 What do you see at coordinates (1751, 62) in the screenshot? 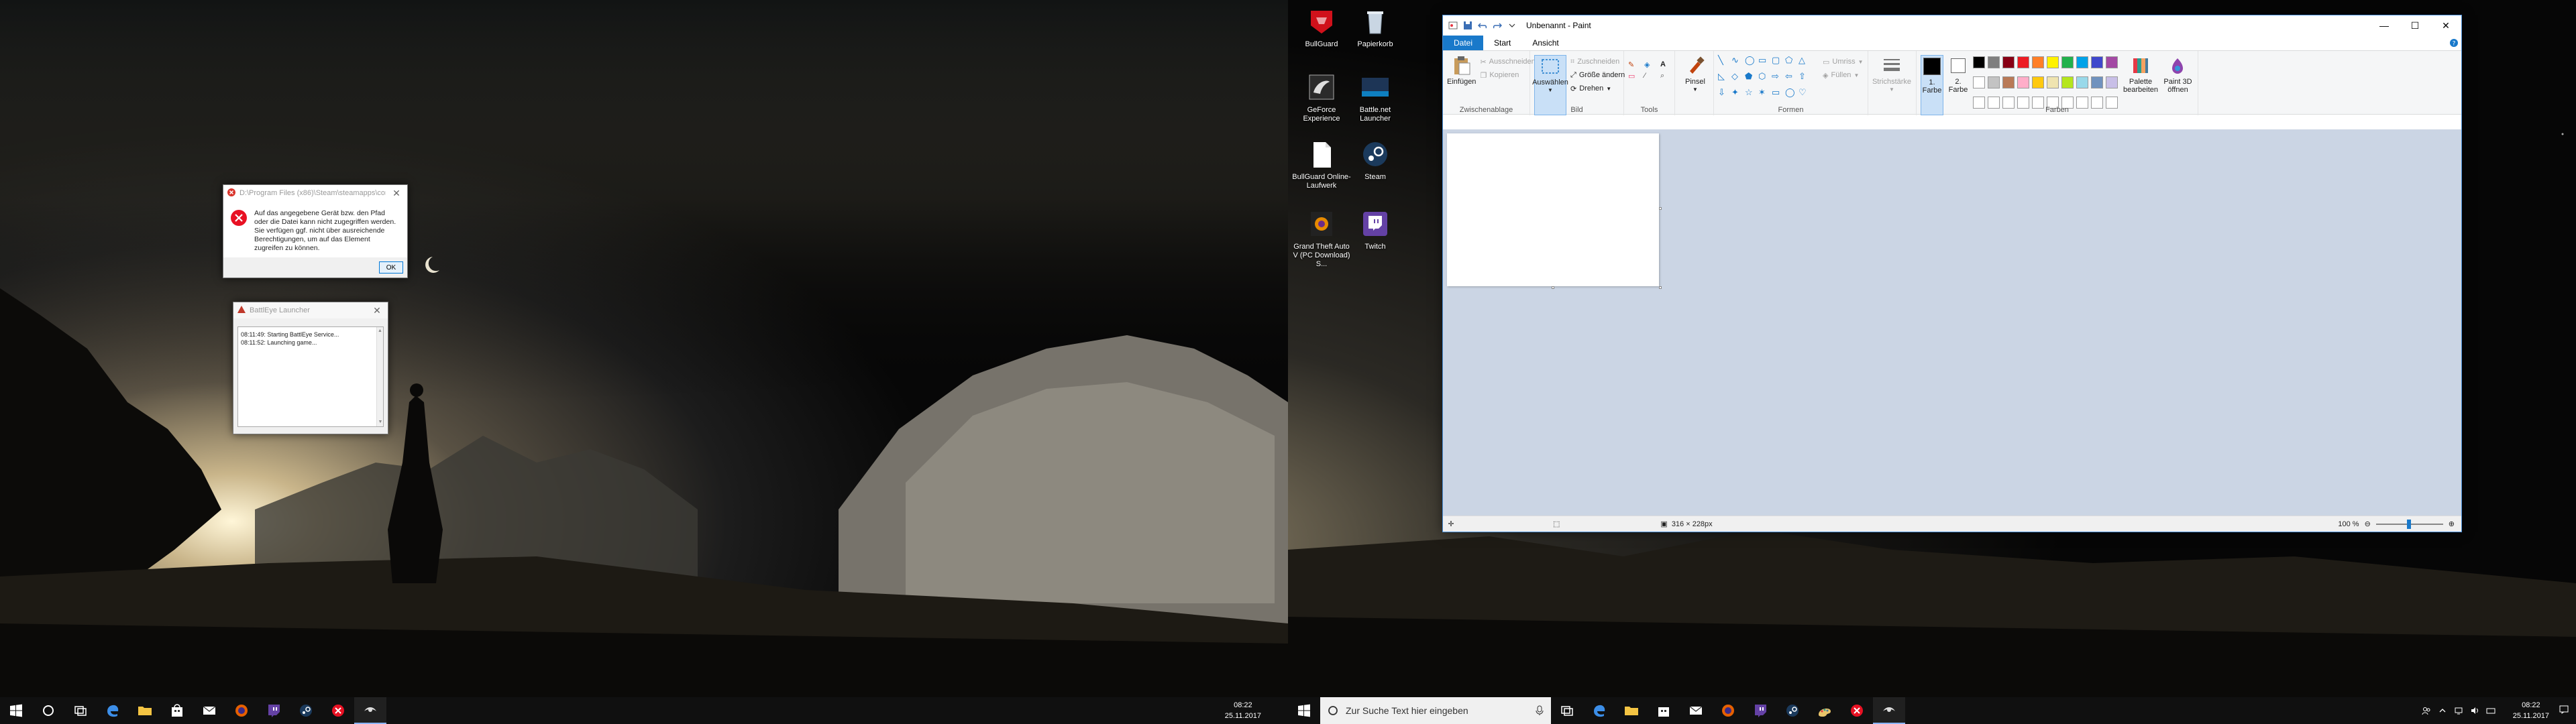
I see `oval-icon: ◯` at bounding box center [1751, 62].